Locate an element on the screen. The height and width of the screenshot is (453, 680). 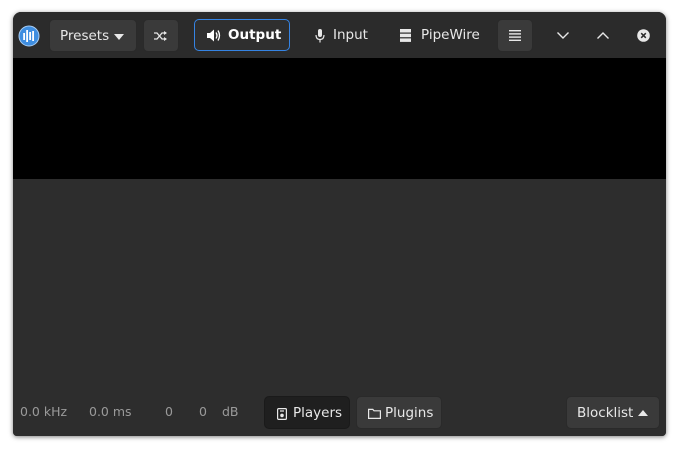
plugins-button: Plugins is located at coordinates (399, 412).